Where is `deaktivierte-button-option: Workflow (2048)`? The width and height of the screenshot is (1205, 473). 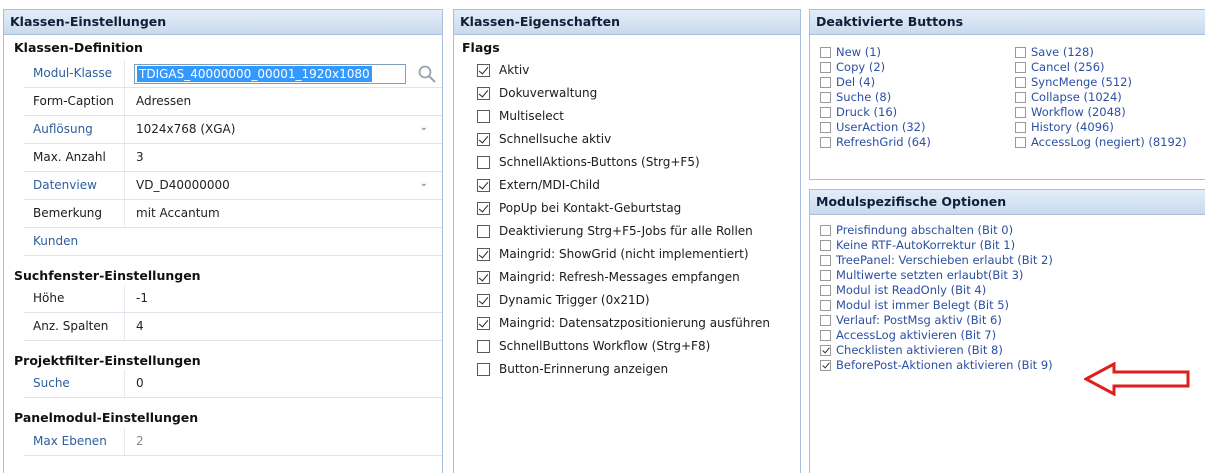 deaktivierte-button-option: Workflow (2048) is located at coordinates (1070, 112).